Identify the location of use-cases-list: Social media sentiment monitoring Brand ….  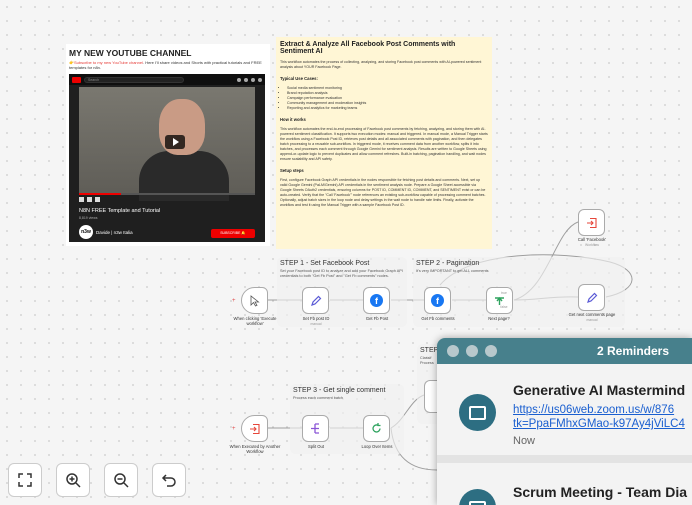
(384, 98).